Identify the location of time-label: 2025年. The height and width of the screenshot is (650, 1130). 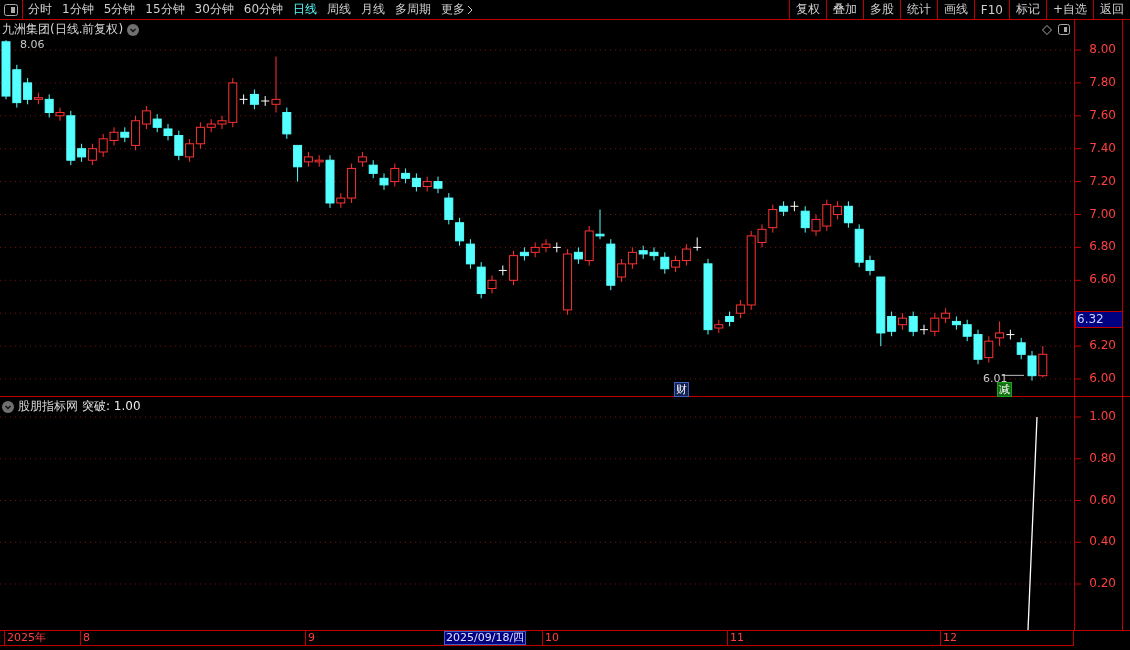
(25, 638).